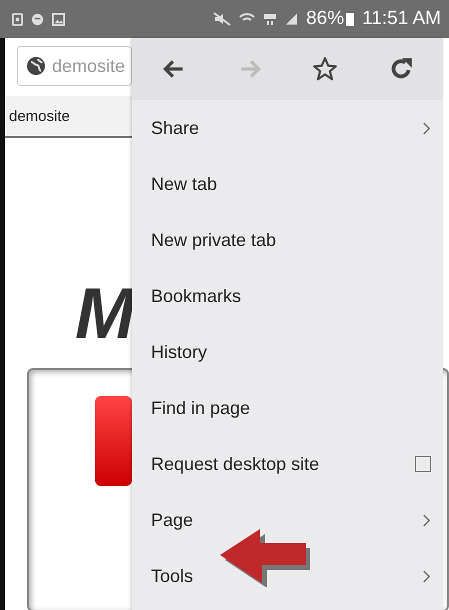  Describe the element at coordinates (325, 19) in the screenshot. I see `battery-percentage: 86%` at that location.